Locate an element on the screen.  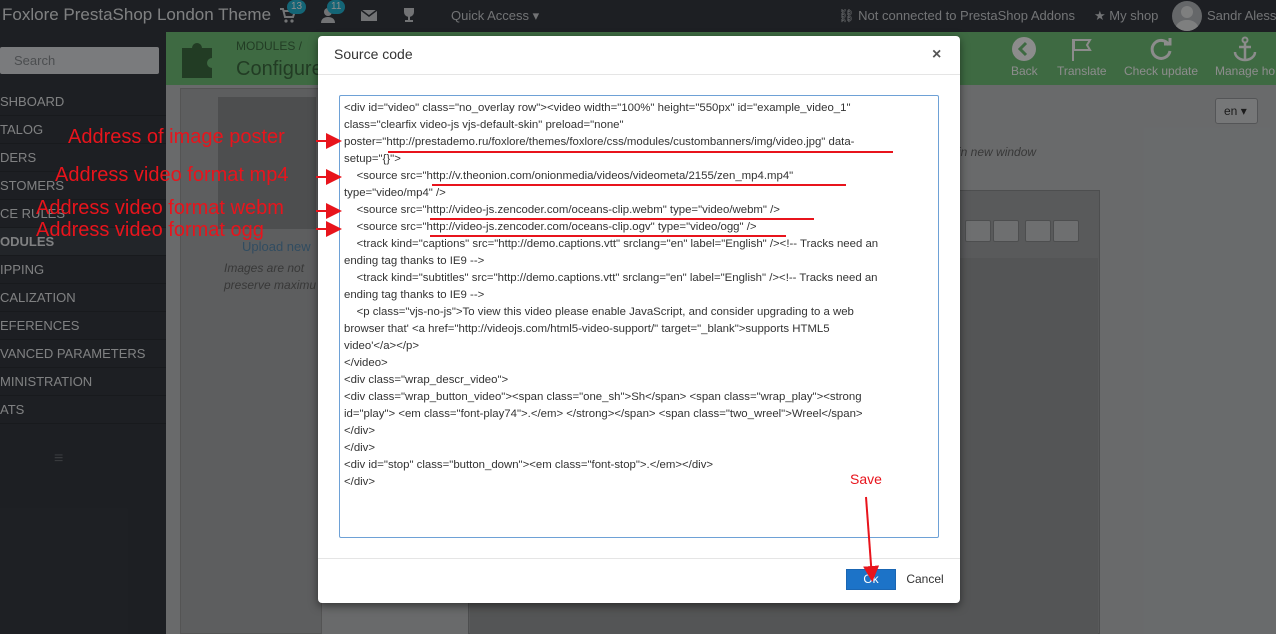
arrow-save is located at coordinates (871, 539).